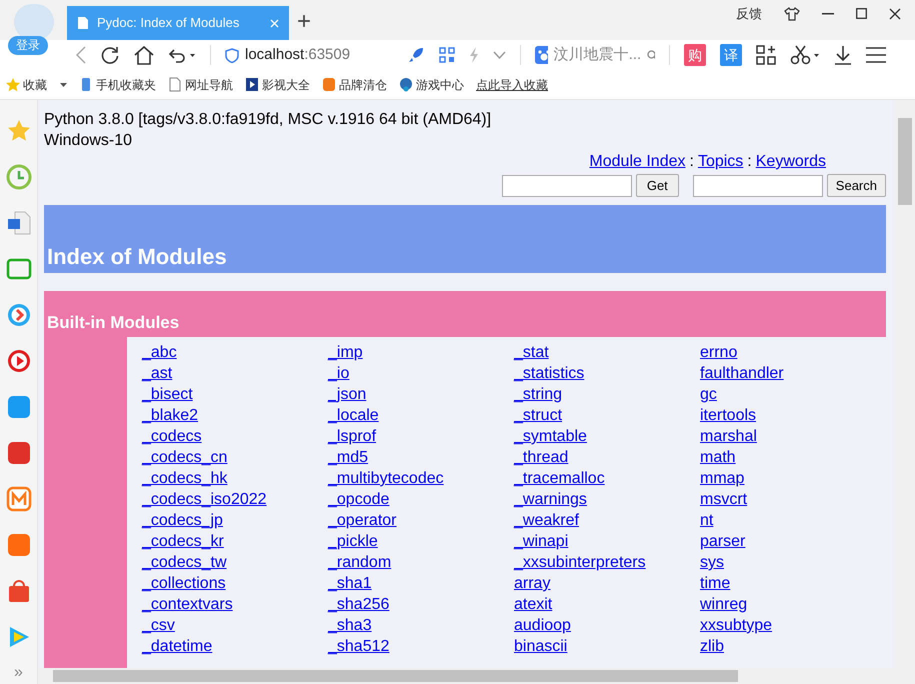 This screenshot has width=915, height=684. I want to click on minimize-icon, so click(828, 13).